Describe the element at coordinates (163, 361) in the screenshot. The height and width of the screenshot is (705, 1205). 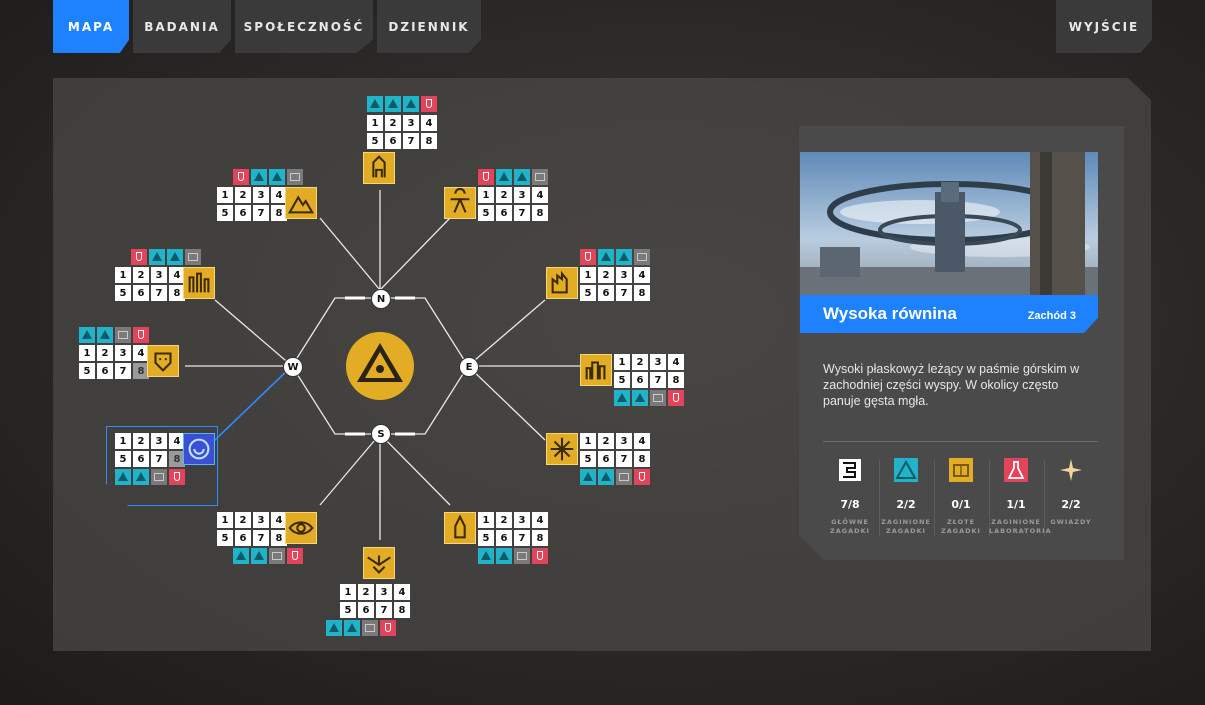
I see `mask-icon` at that location.